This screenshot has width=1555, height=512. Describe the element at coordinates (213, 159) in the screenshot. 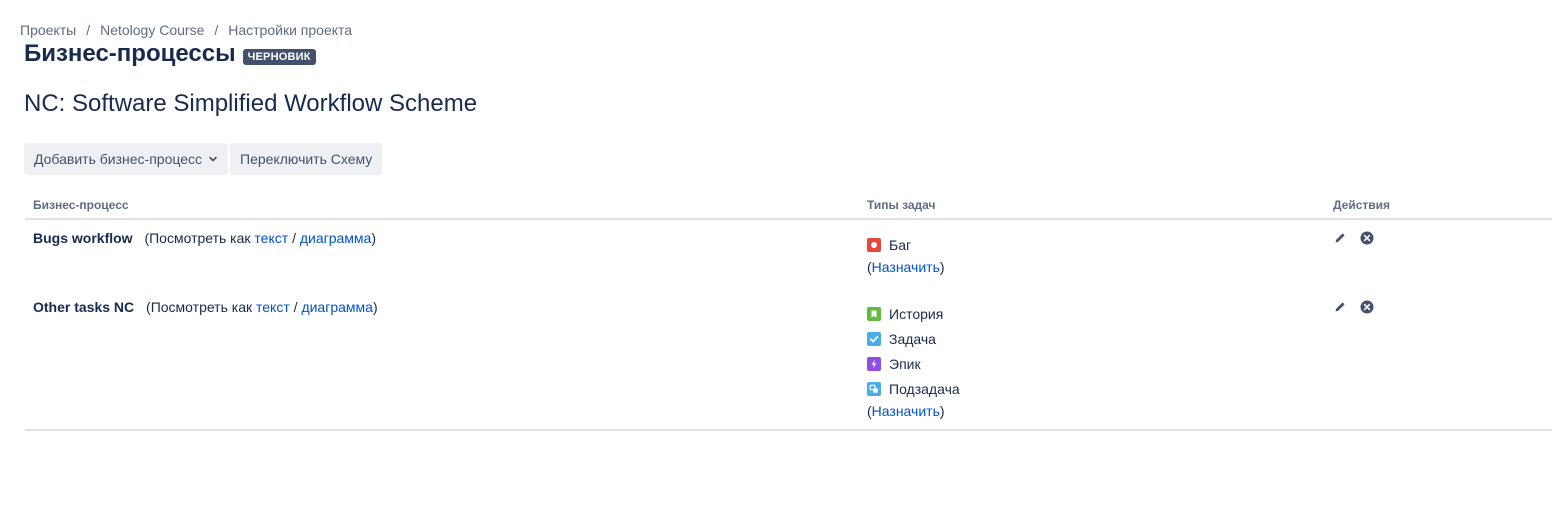

I see `chevron-down-icon` at that location.